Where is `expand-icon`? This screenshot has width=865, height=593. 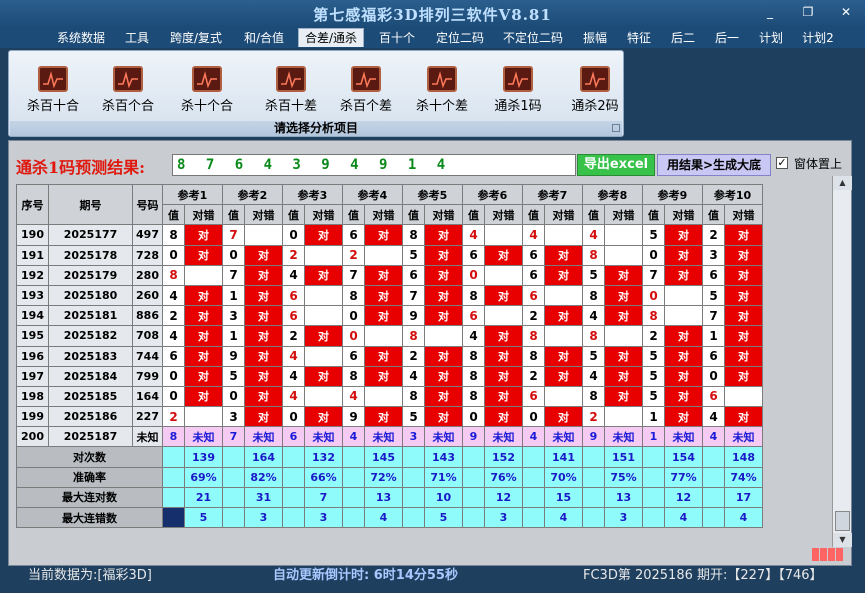
expand-icon is located at coordinates (616, 128).